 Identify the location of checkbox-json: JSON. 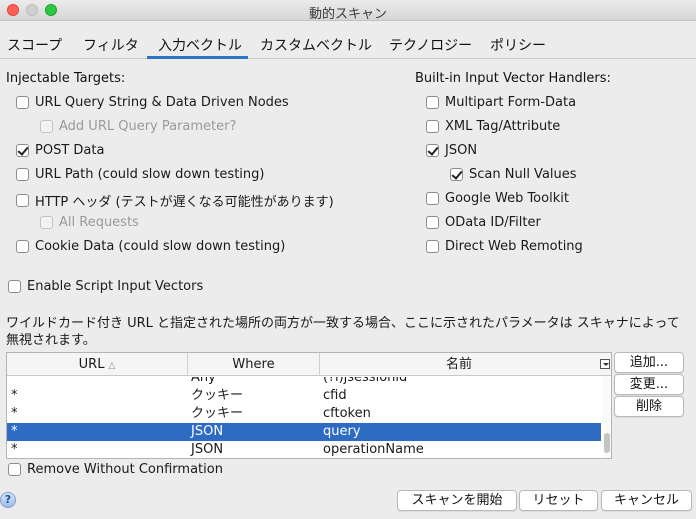
(451, 150).